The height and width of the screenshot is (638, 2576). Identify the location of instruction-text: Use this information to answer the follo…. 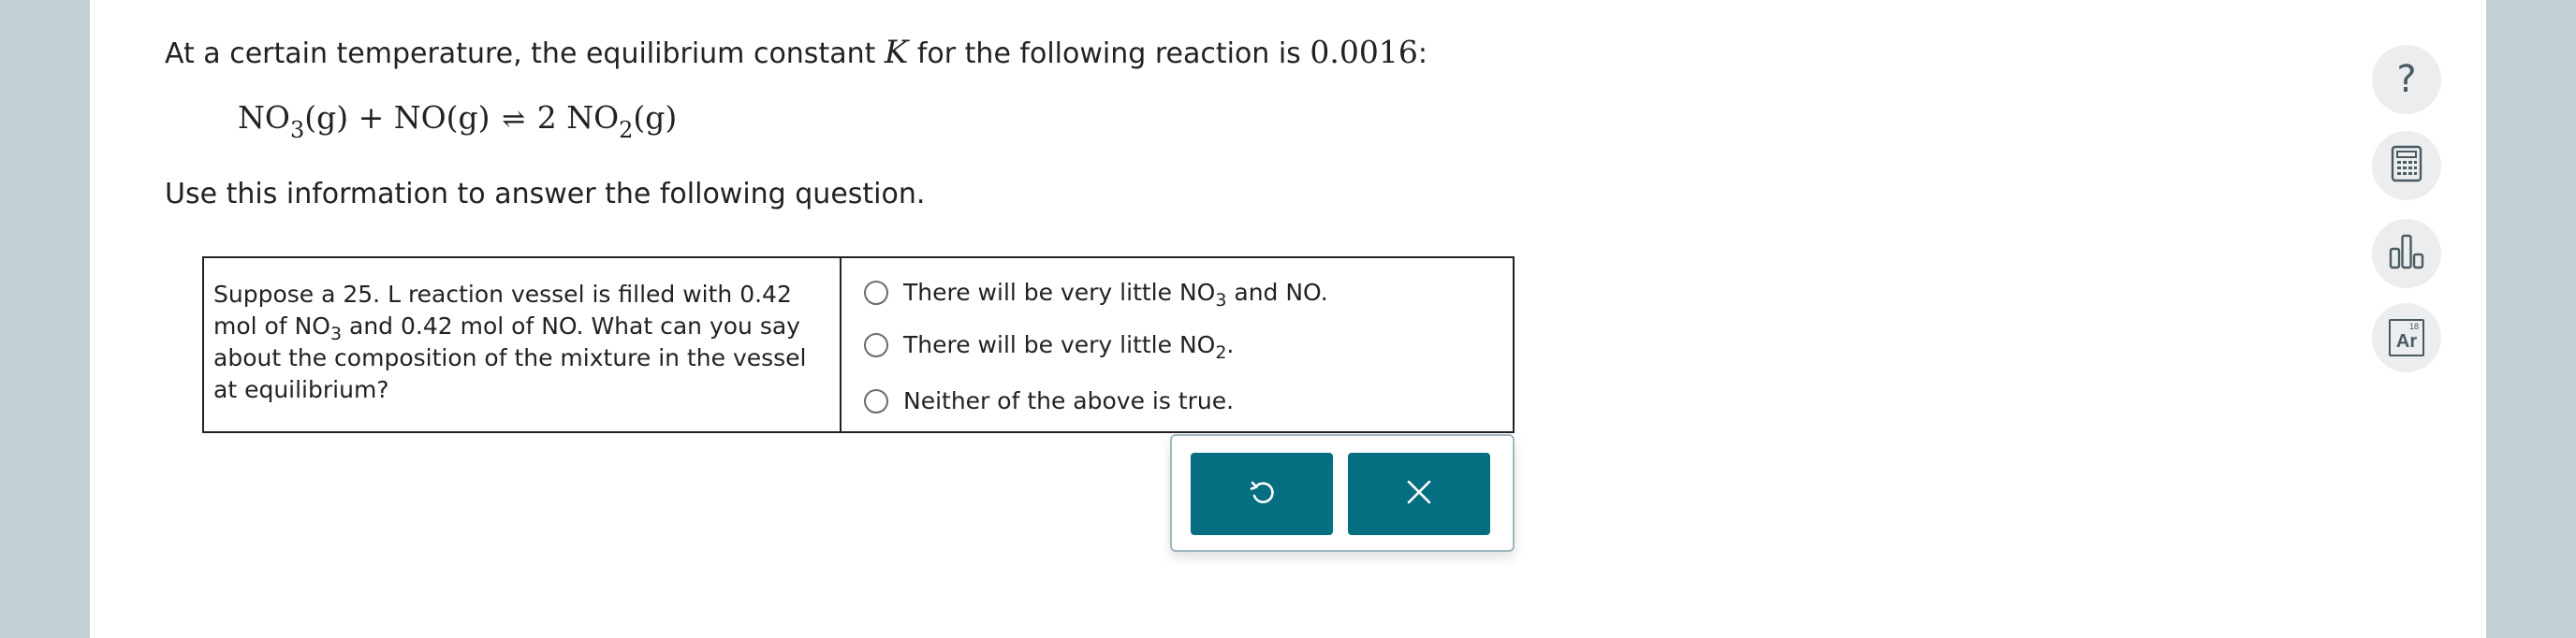
(545, 194).